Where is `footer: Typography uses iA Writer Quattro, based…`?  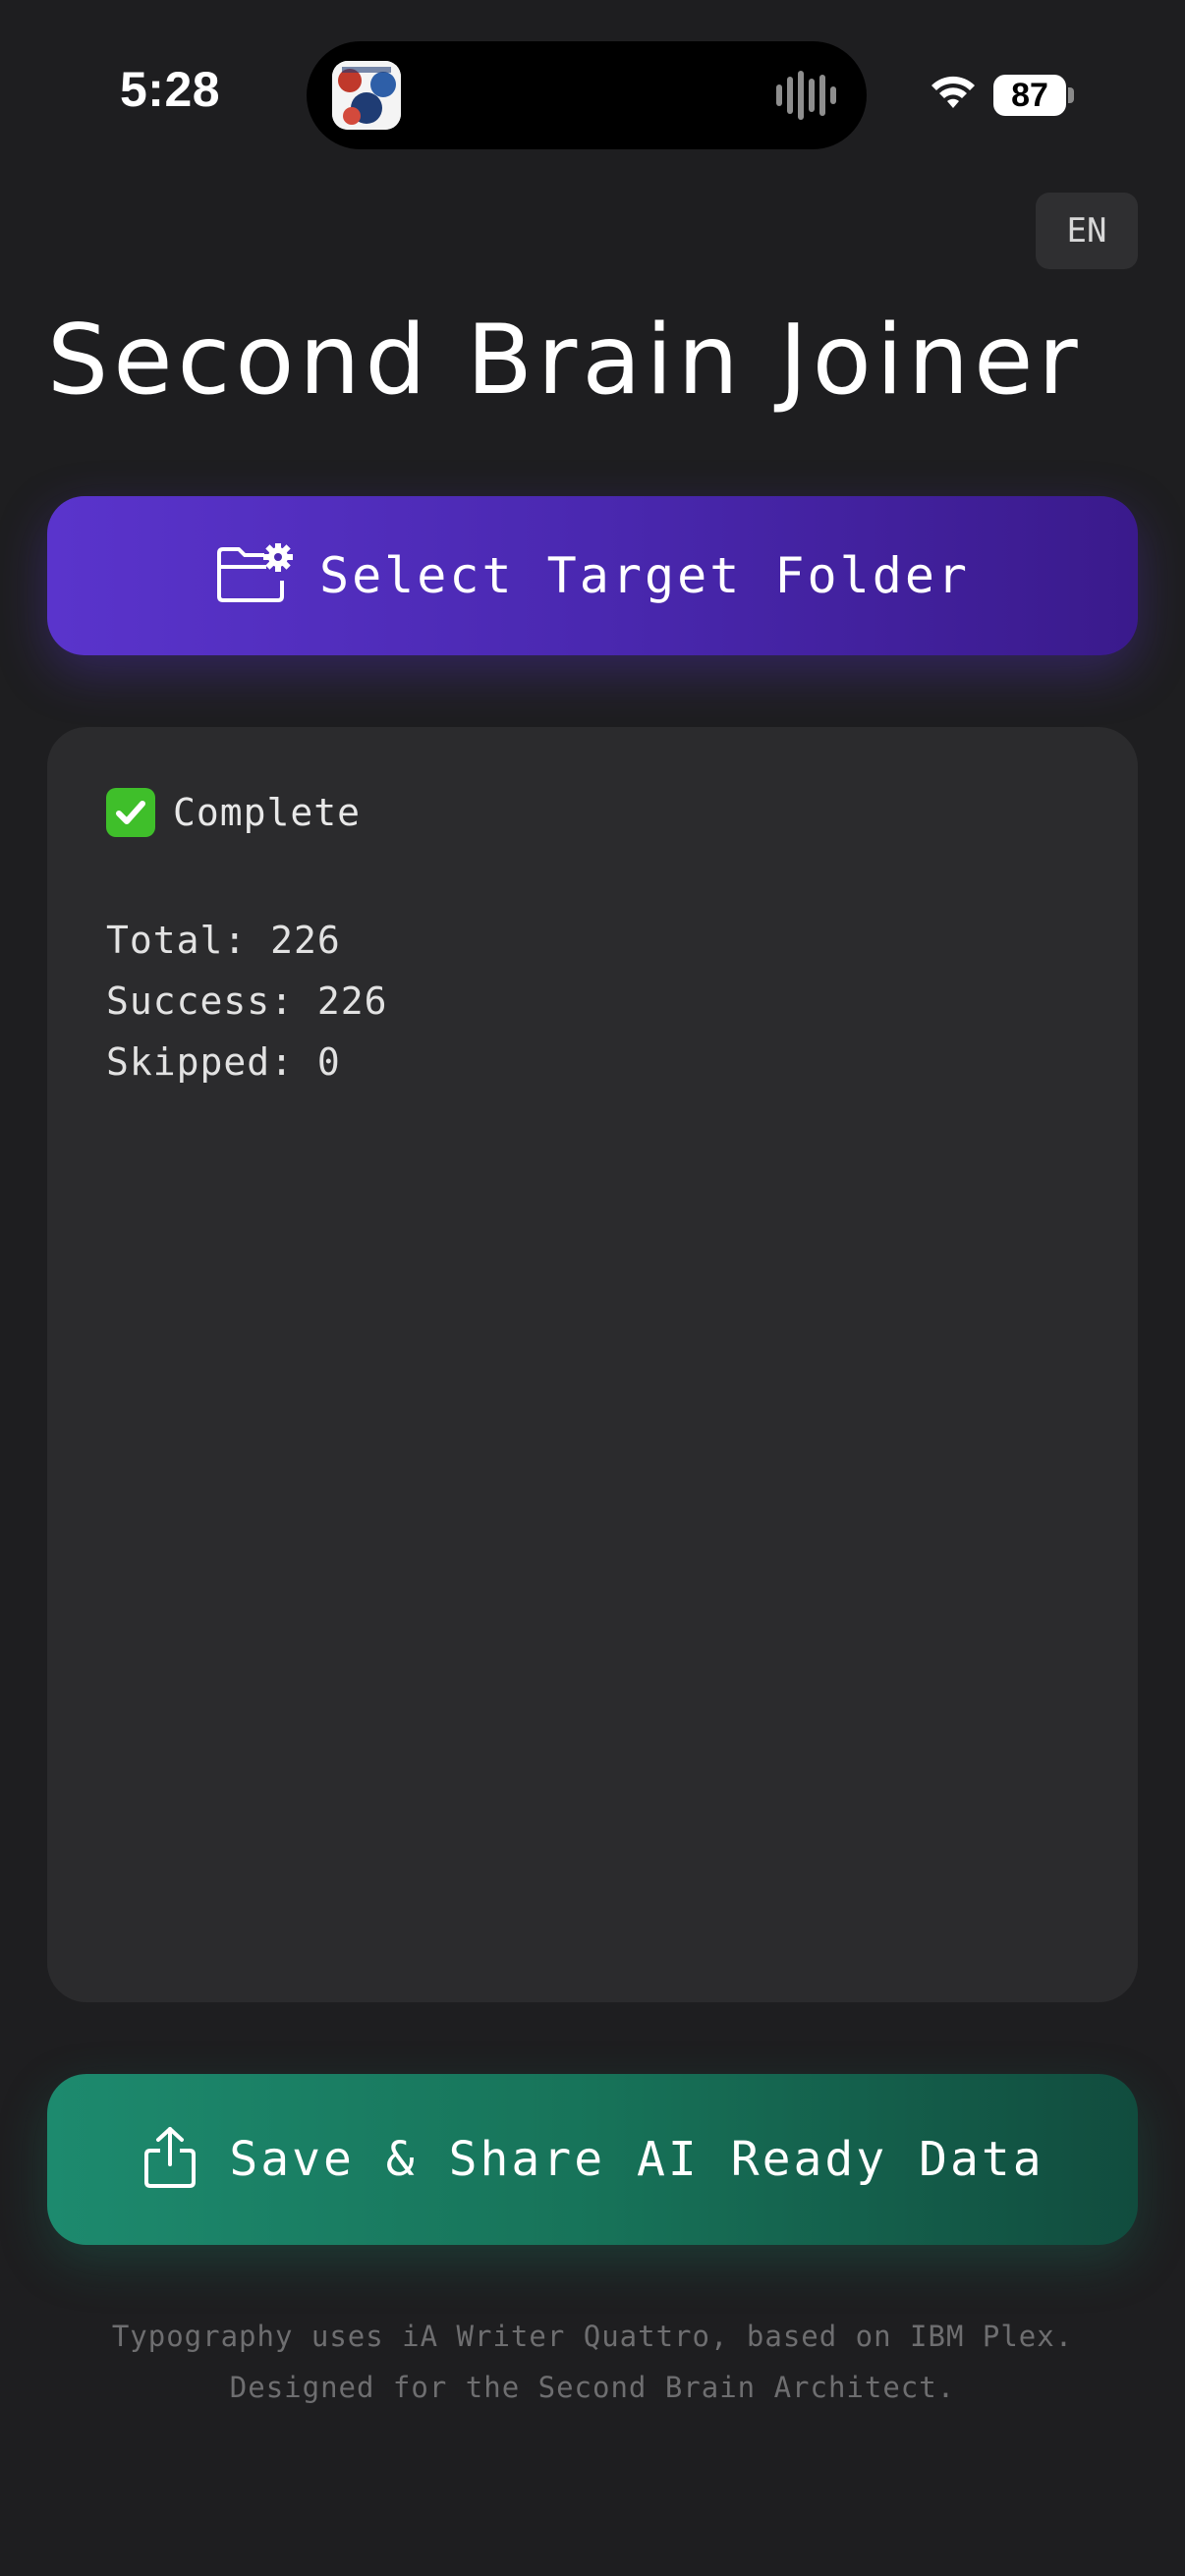
footer: Typography uses iA Writer Quattro, based… is located at coordinates (592, 2362).